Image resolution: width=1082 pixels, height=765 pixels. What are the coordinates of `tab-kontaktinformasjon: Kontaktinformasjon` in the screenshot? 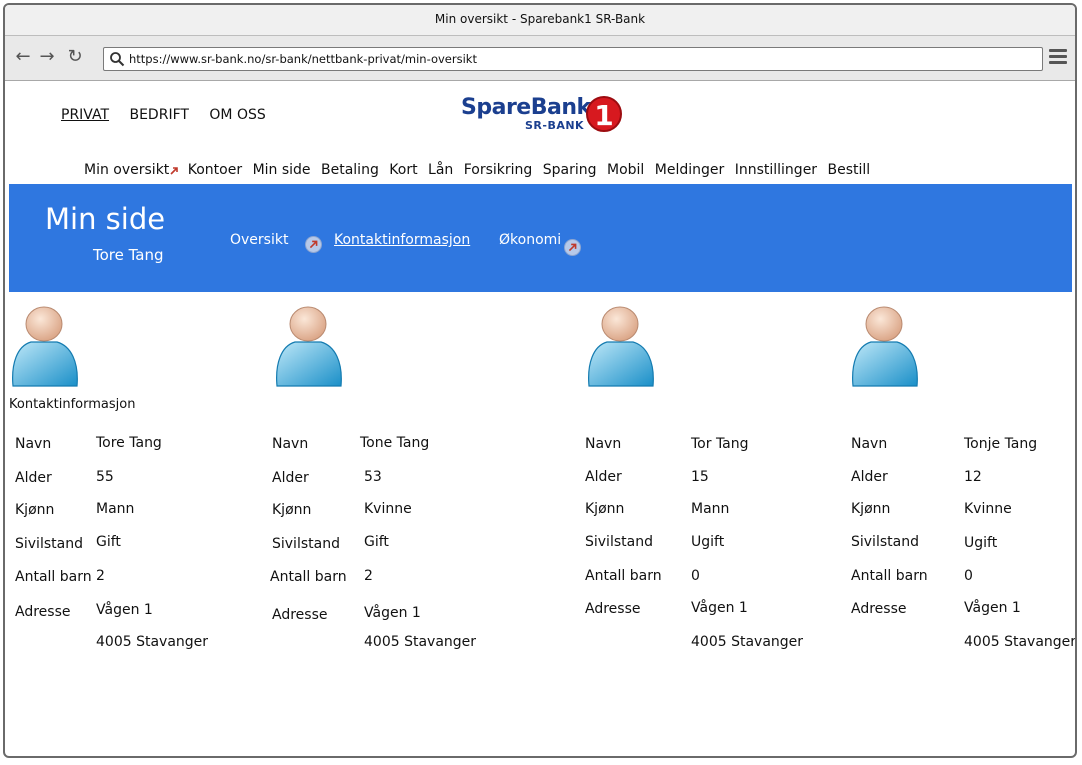 It's located at (402, 240).